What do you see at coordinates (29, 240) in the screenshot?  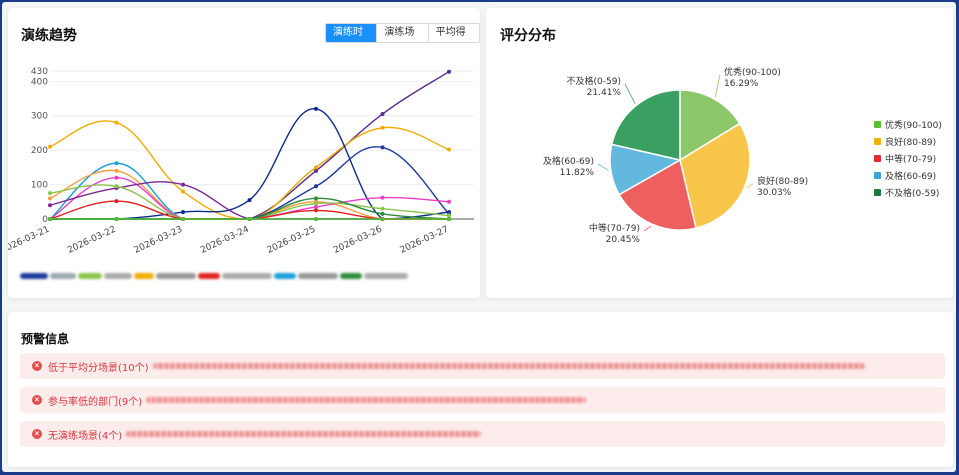 I see `x-tick-label: 2026-03-21` at bounding box center [29, 240].